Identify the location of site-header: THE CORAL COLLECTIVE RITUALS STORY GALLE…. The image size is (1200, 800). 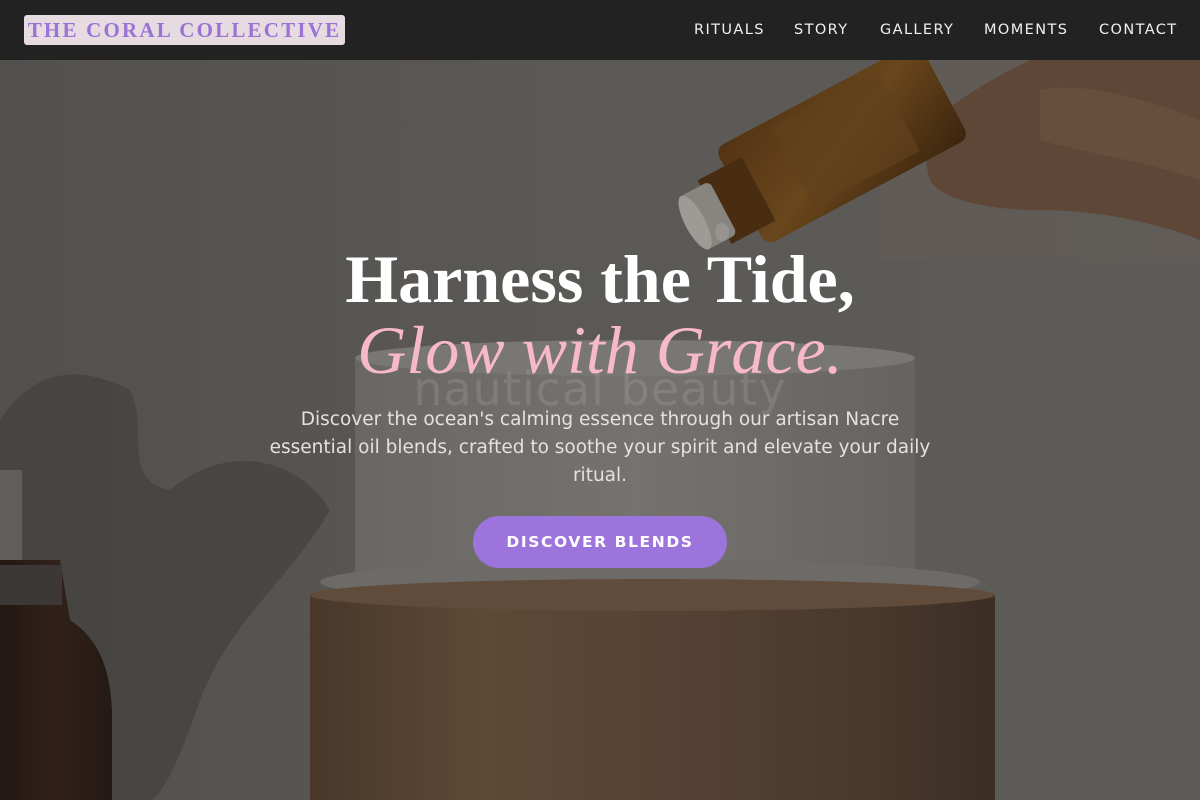
(600, 30).